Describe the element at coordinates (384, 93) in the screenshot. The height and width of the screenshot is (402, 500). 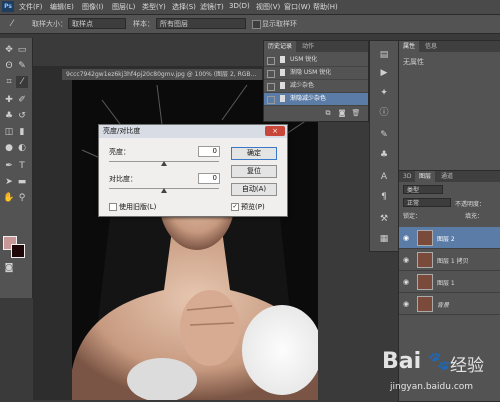
I see `adjustments-icon: ✦` at that location.